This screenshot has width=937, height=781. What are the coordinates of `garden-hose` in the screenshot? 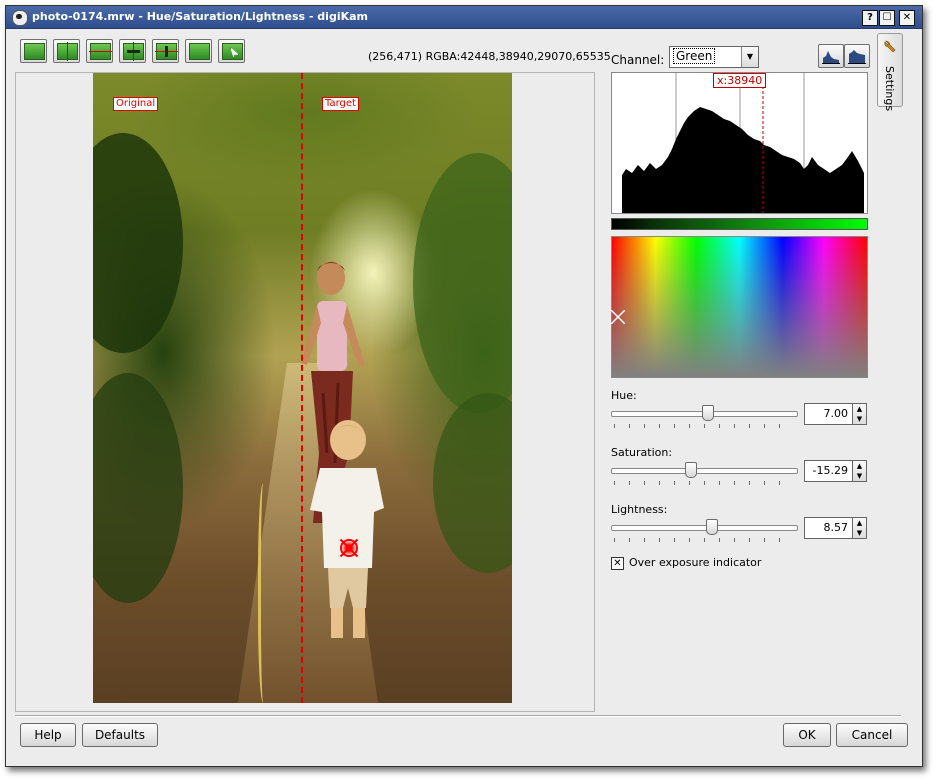 It's located at (264, 593).